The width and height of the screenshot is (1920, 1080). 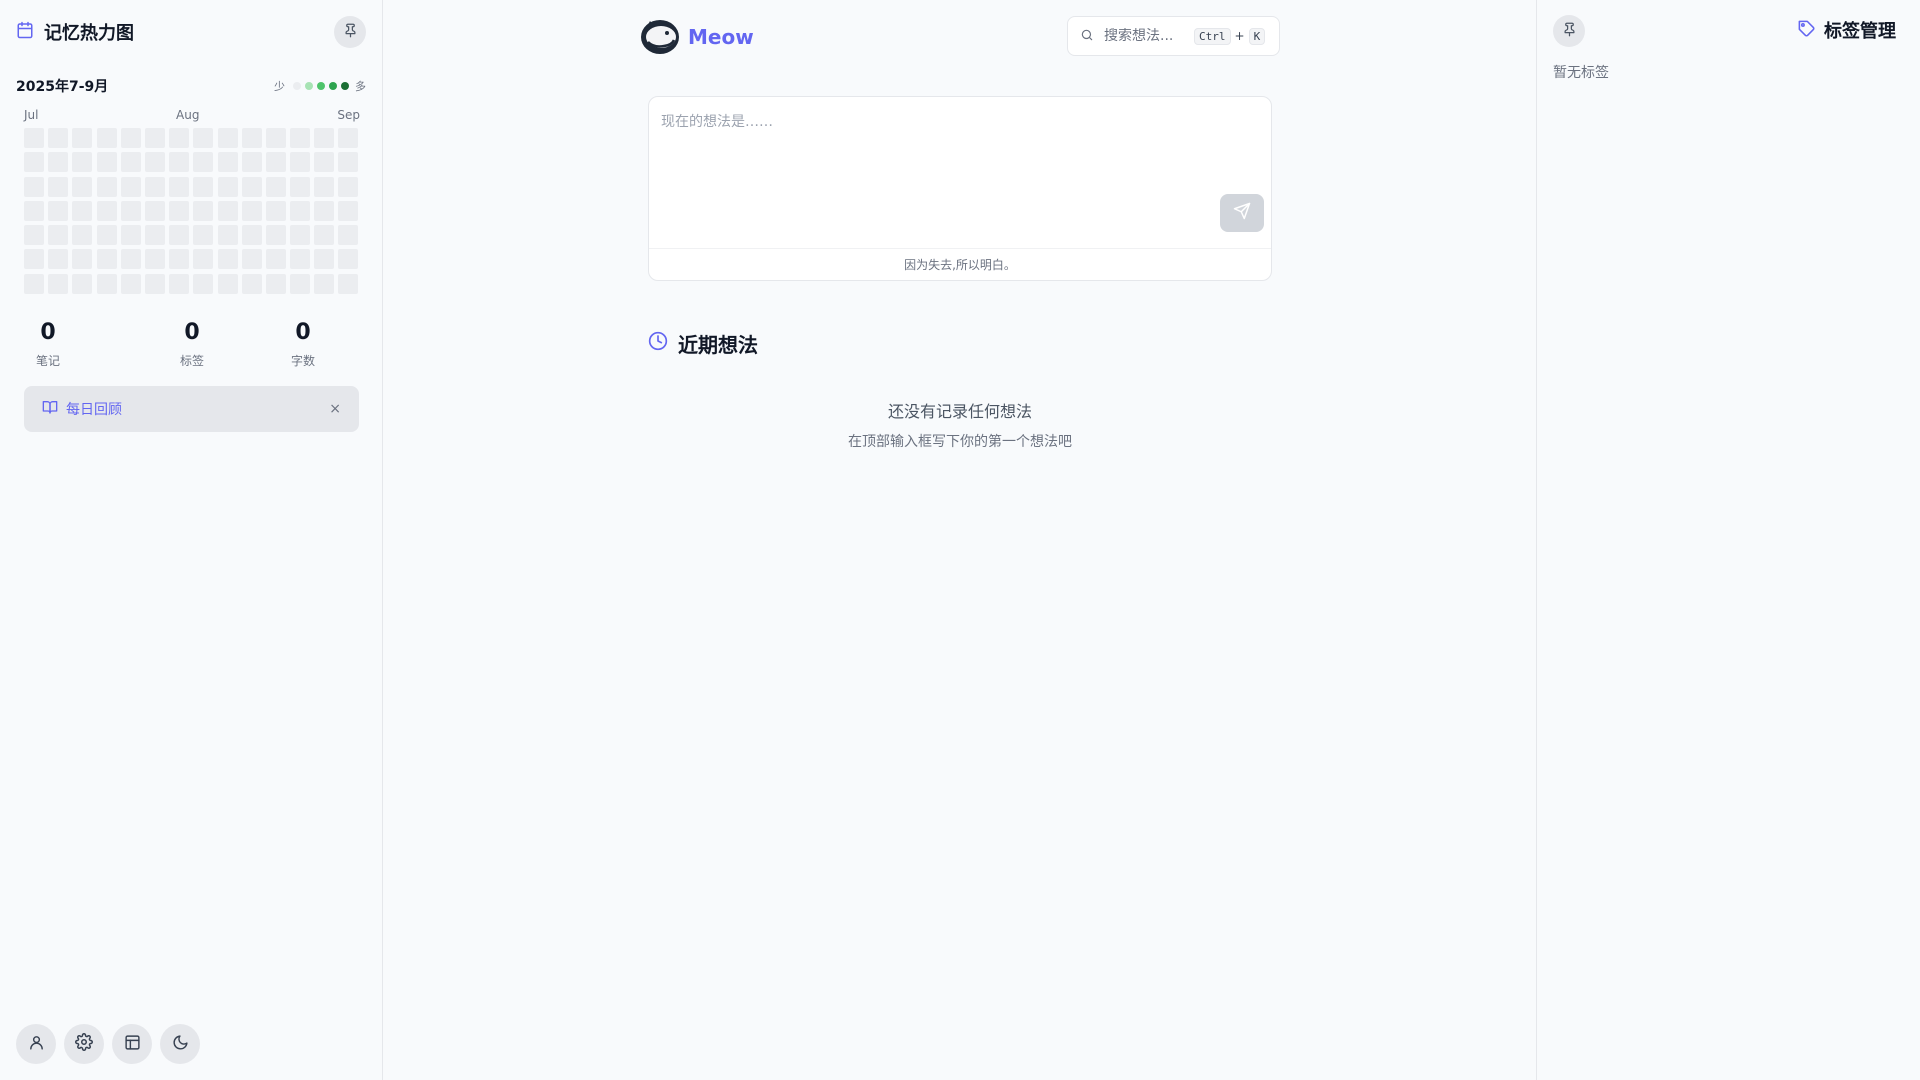 What do you see at coordinates (697, 37) in the screenshot?
I see `brand: Meow` at bounding box center [697, 37].